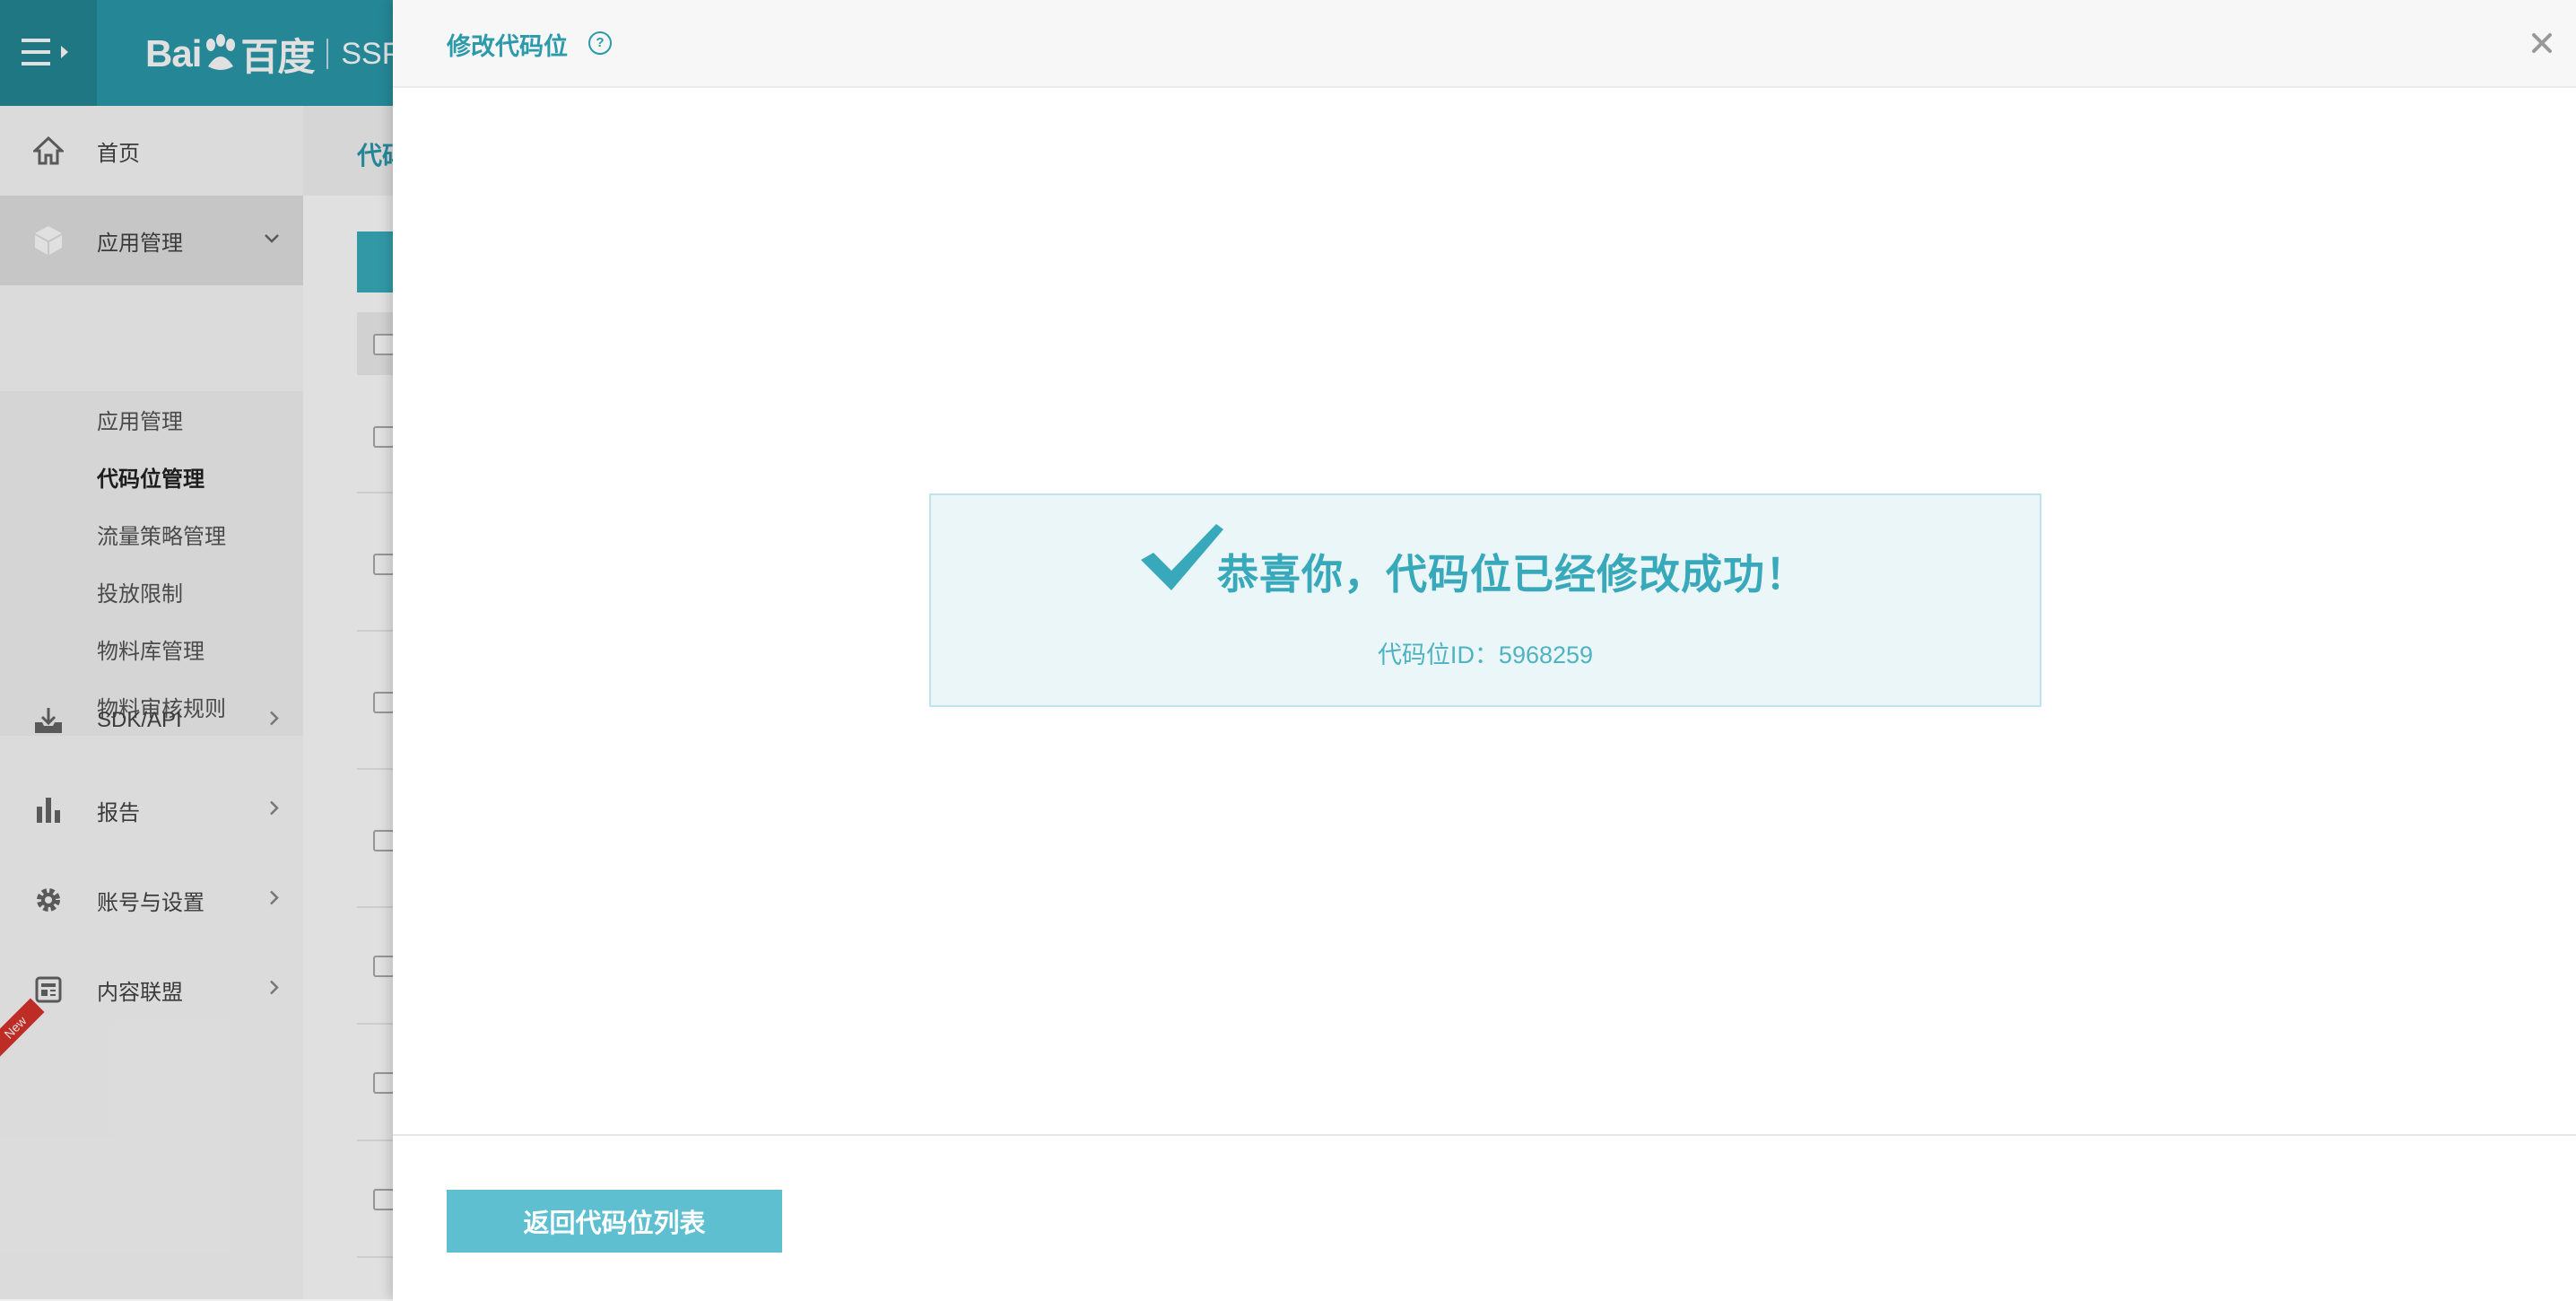 The image size is (2576, 1301). I want to click on help-icon: ?, so click(600, 43).